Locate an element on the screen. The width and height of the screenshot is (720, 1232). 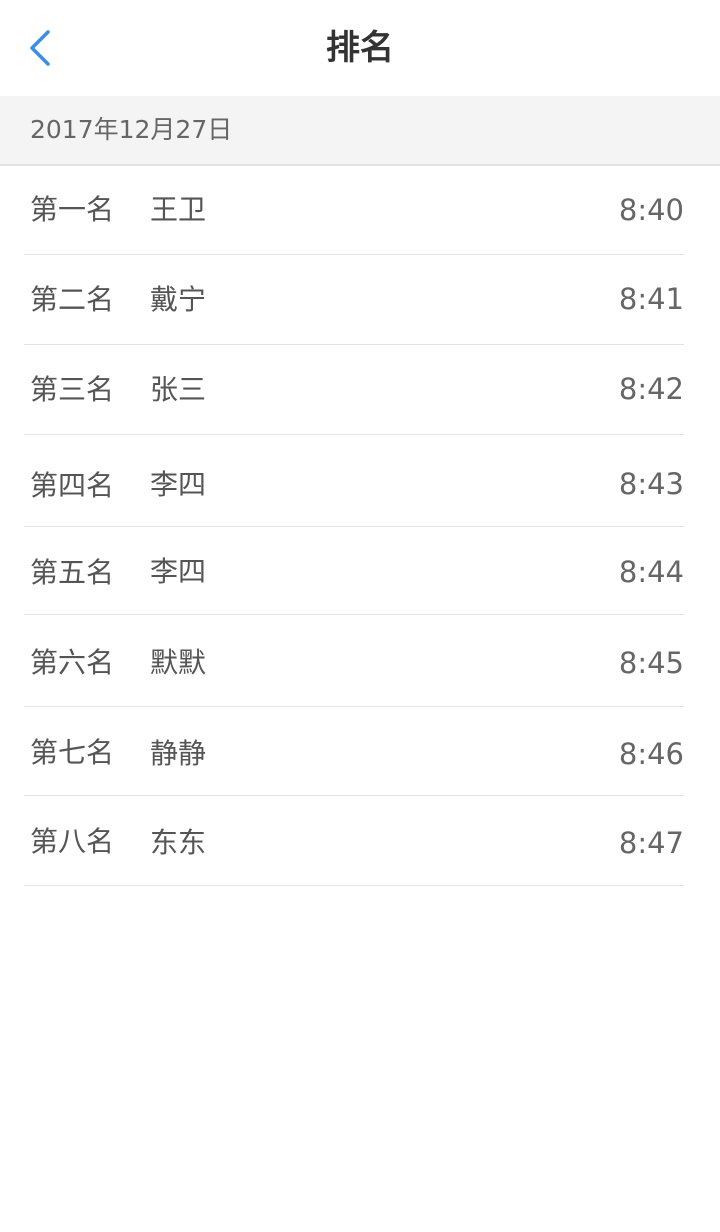
arrival-time: 8:42 is located at coordinates (651, 389).